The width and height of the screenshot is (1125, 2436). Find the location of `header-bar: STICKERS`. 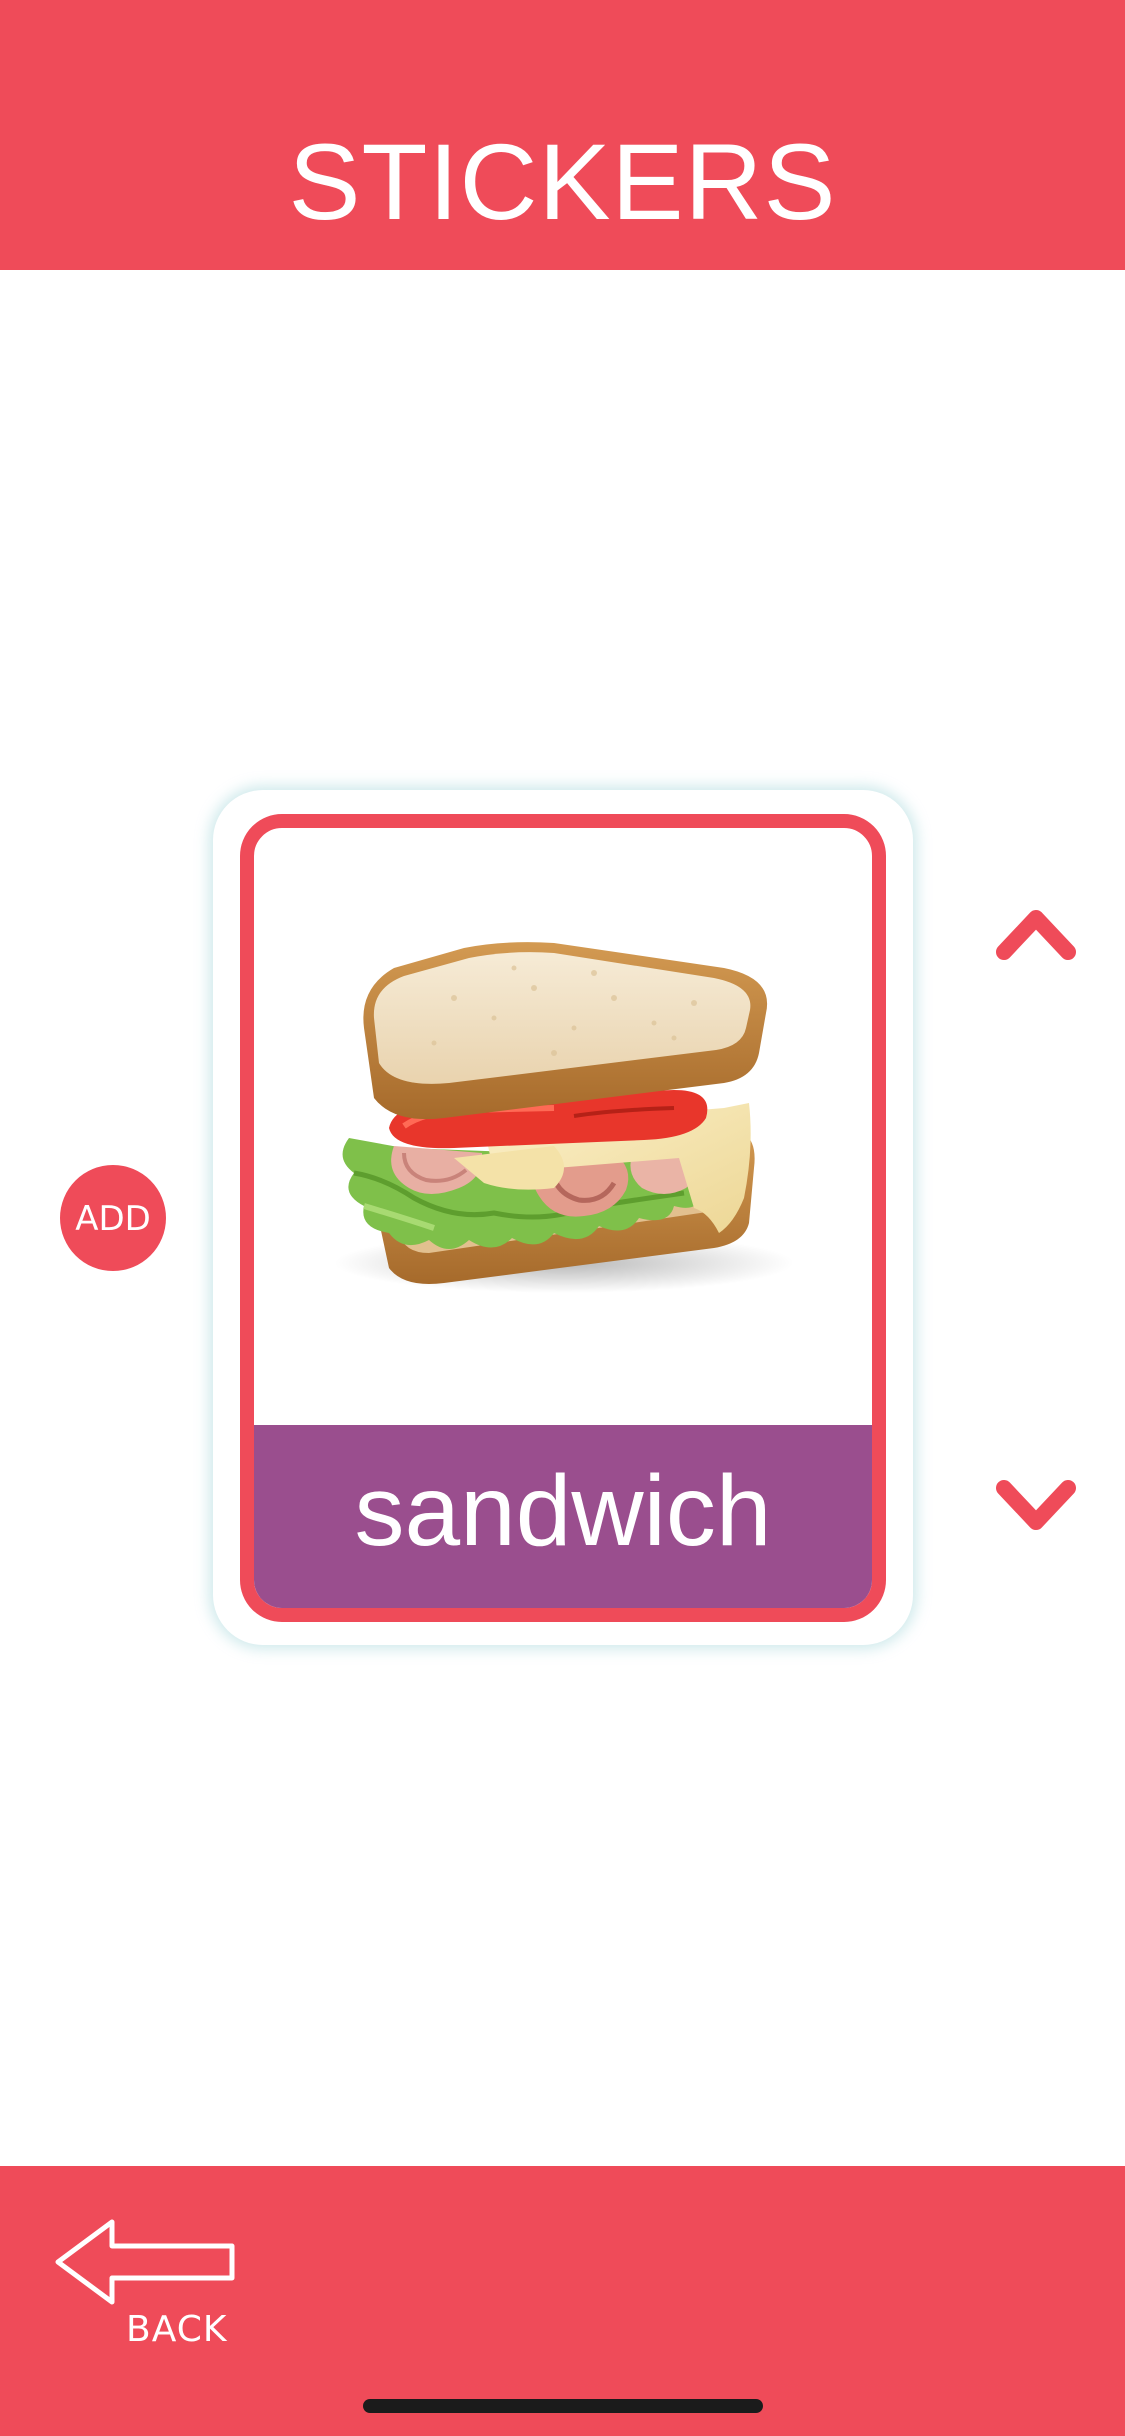

header-bar: STICKERS is located at coordinates (562, 135).